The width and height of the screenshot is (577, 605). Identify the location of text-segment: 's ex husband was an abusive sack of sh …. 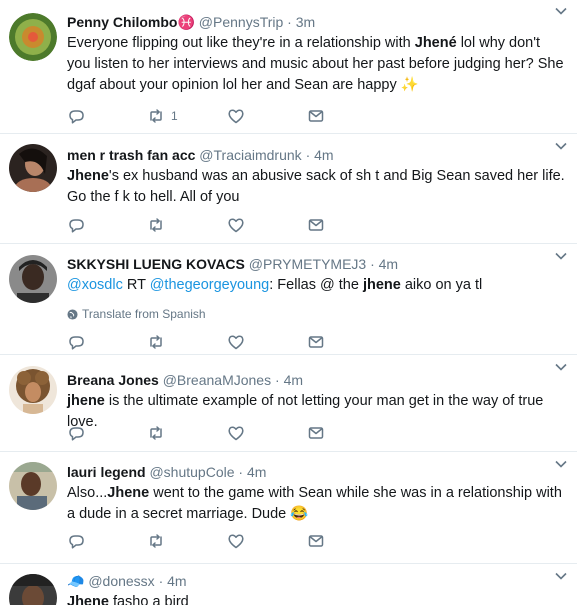
(316, 186).